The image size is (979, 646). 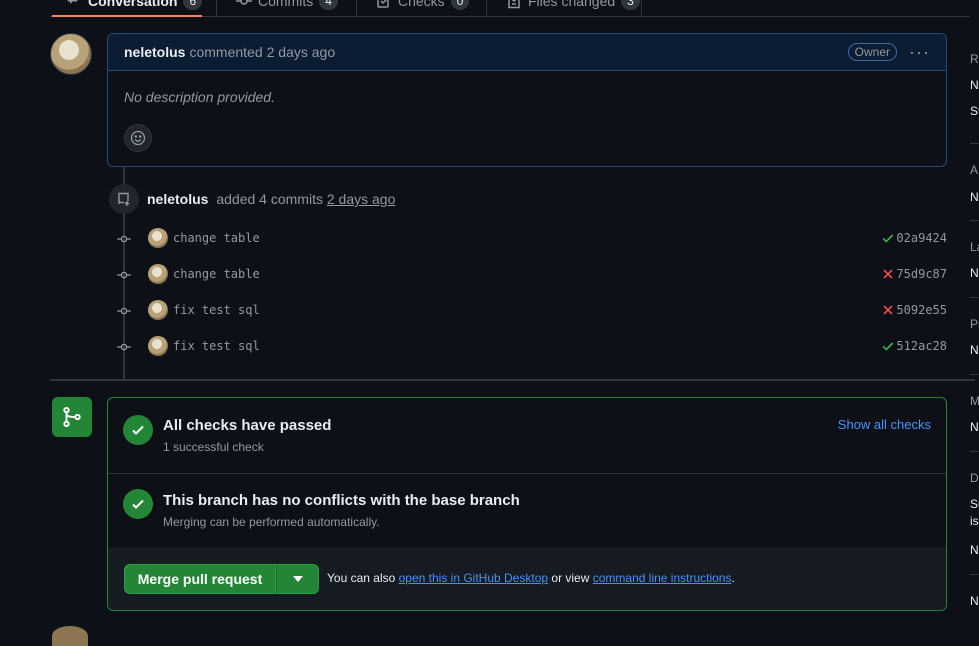 I want to click on checklist-icon, so click(x=383, y=4).